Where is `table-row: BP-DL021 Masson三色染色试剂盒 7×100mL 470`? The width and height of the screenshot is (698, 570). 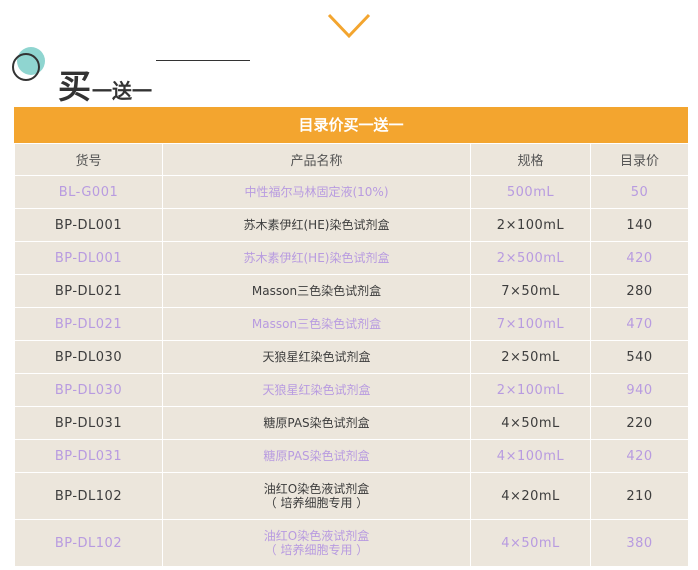
table-row: BP-DL021 Masson三色染色试剂盒 7×100mL 470 is located at coordinates (351, 324).